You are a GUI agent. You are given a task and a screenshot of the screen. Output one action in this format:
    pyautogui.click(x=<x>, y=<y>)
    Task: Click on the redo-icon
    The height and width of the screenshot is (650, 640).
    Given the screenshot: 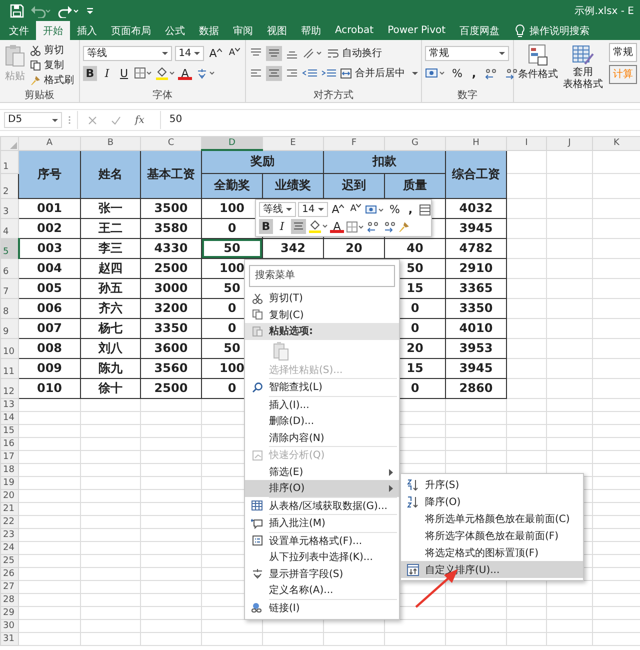 What is the action you would take?
    pyautogui.click(x=69, y=11)
    